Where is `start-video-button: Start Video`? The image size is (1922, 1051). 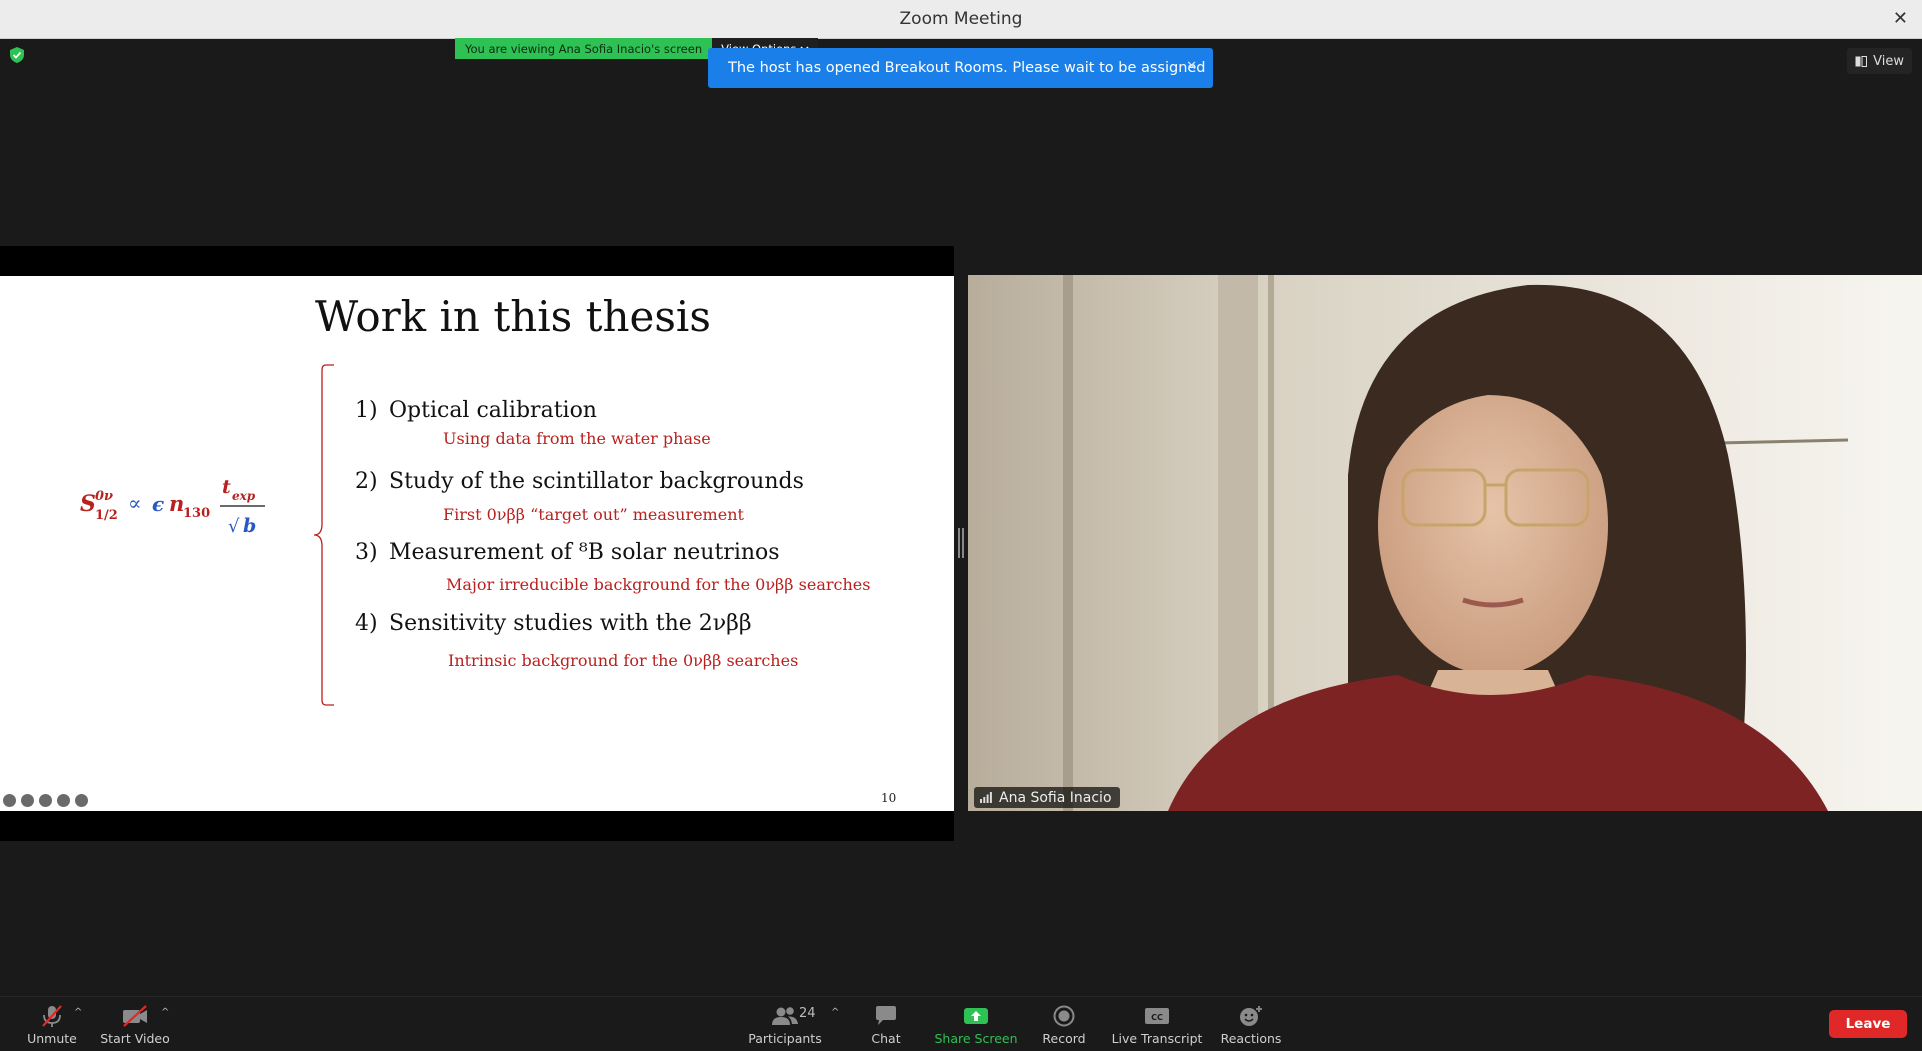
start-video-button: Start Video is located at coordinates (135, 1024).